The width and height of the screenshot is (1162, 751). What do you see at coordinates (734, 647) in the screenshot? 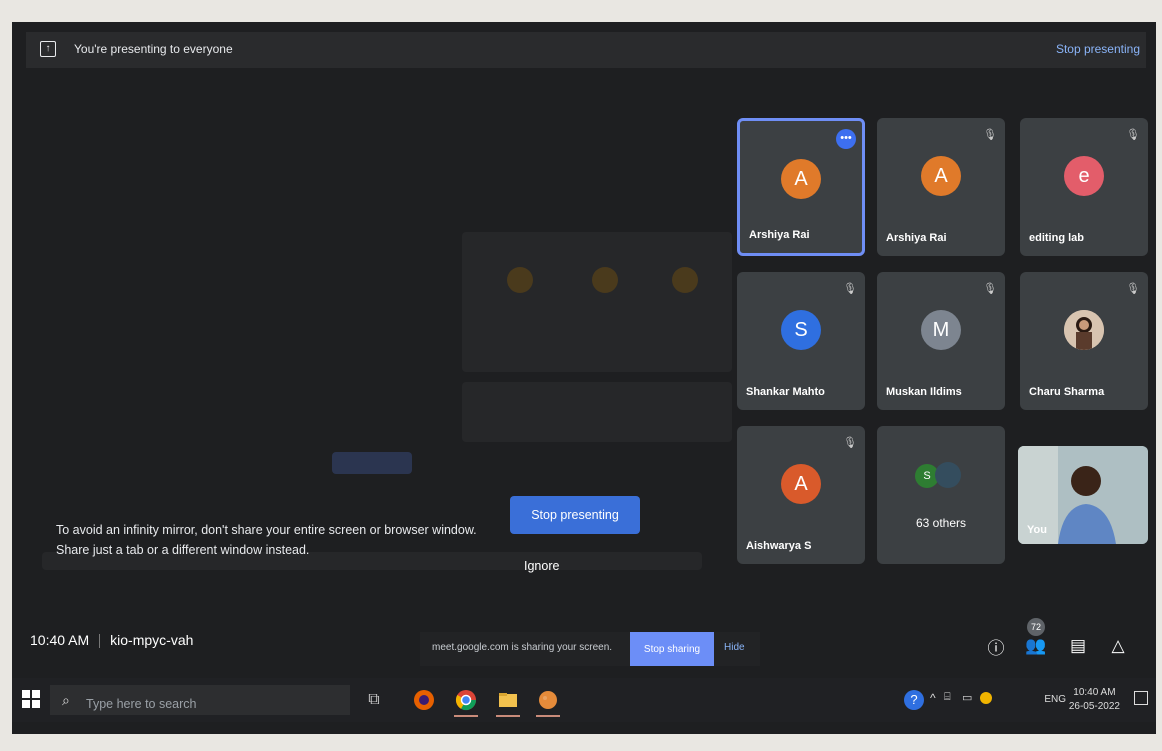
I see `hide-button: Hide` at bounding box center [734, 647].